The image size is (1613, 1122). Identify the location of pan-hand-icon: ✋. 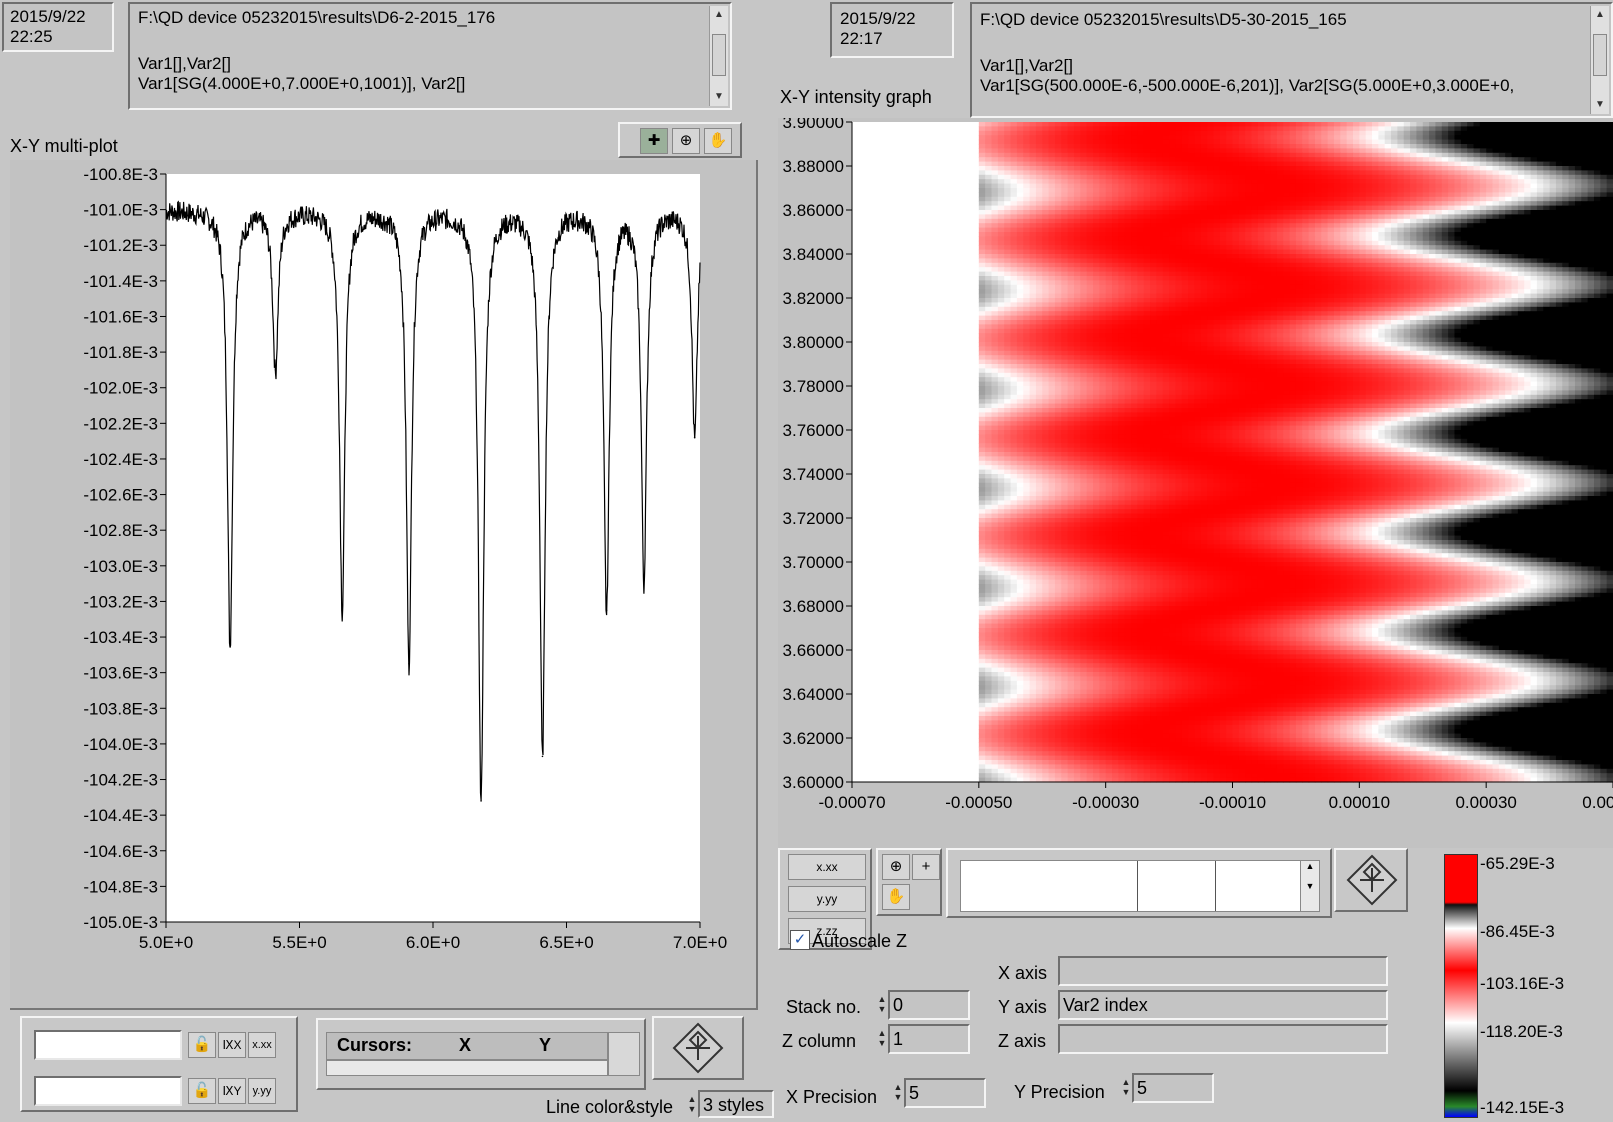
(718, 141).